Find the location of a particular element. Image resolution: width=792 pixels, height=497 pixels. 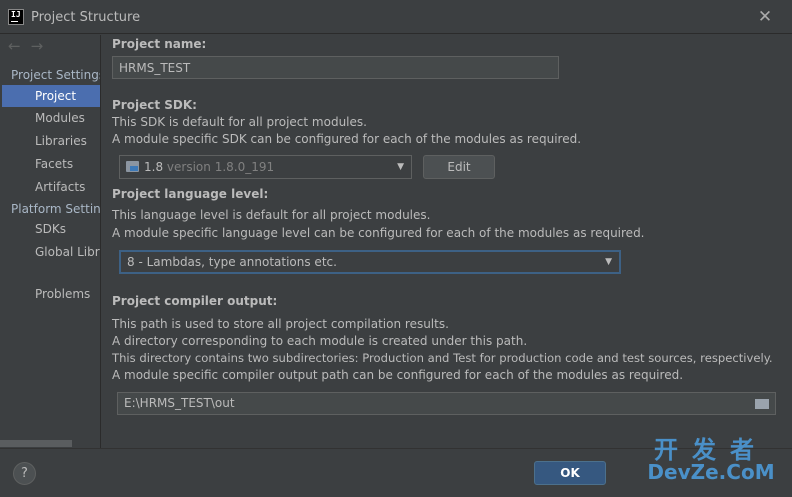

compiler-output-path: E:\HRMS_TEST\out is located at coordinates (179, 403).